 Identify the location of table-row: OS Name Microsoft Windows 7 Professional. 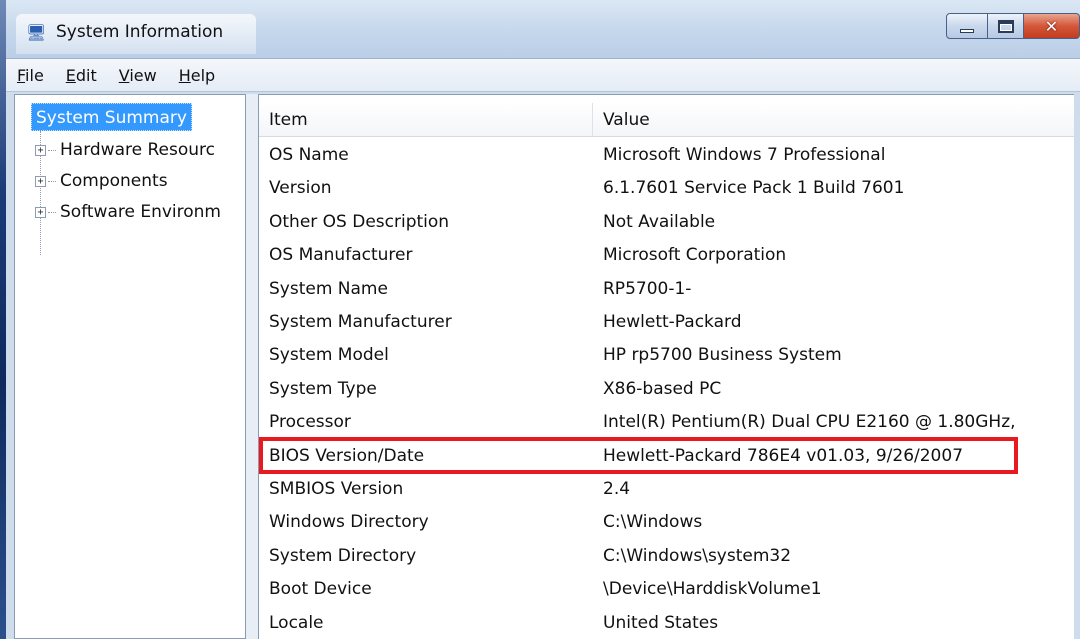
(666, 155).